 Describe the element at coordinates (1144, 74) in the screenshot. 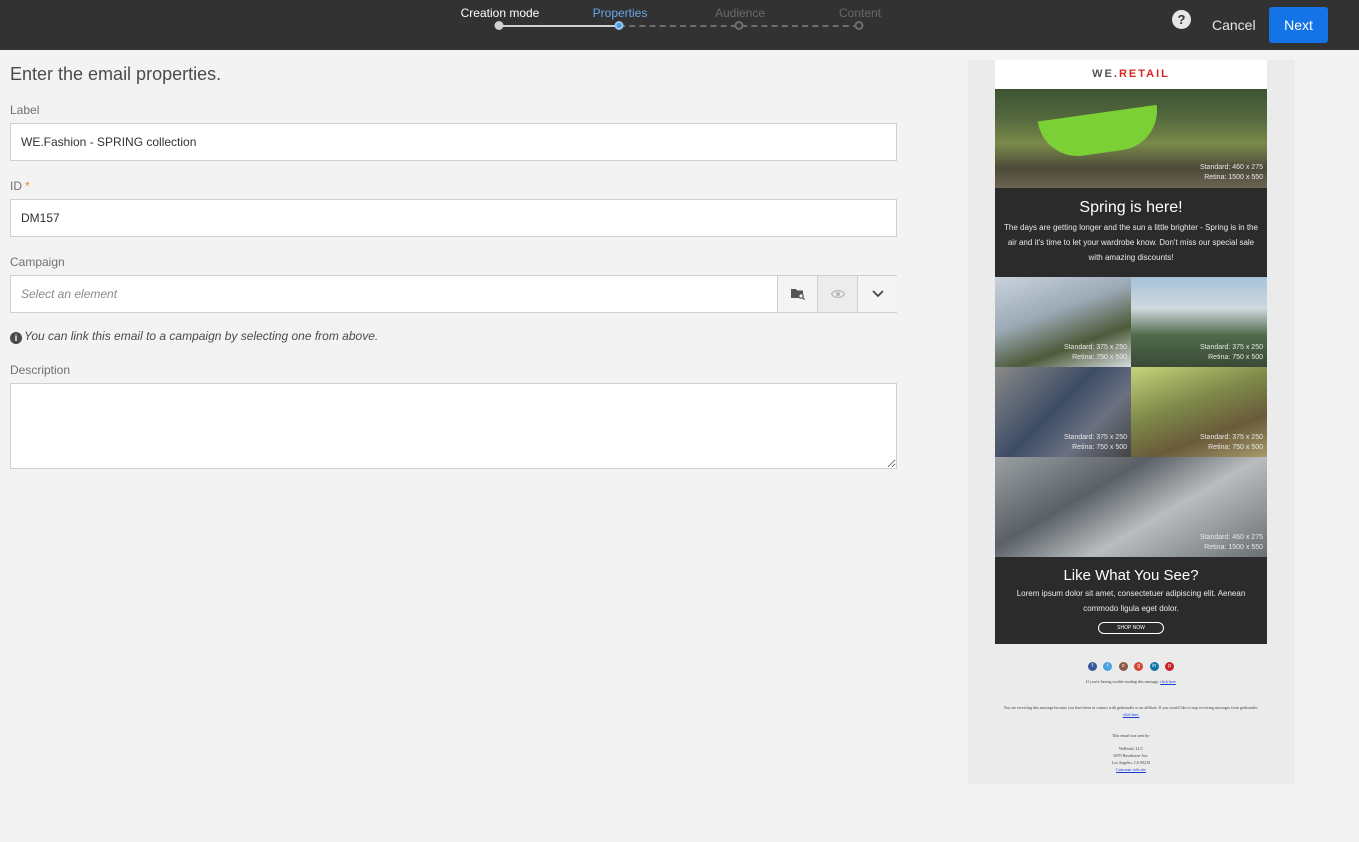

I see `brand-retail: RETAIL` at that location.